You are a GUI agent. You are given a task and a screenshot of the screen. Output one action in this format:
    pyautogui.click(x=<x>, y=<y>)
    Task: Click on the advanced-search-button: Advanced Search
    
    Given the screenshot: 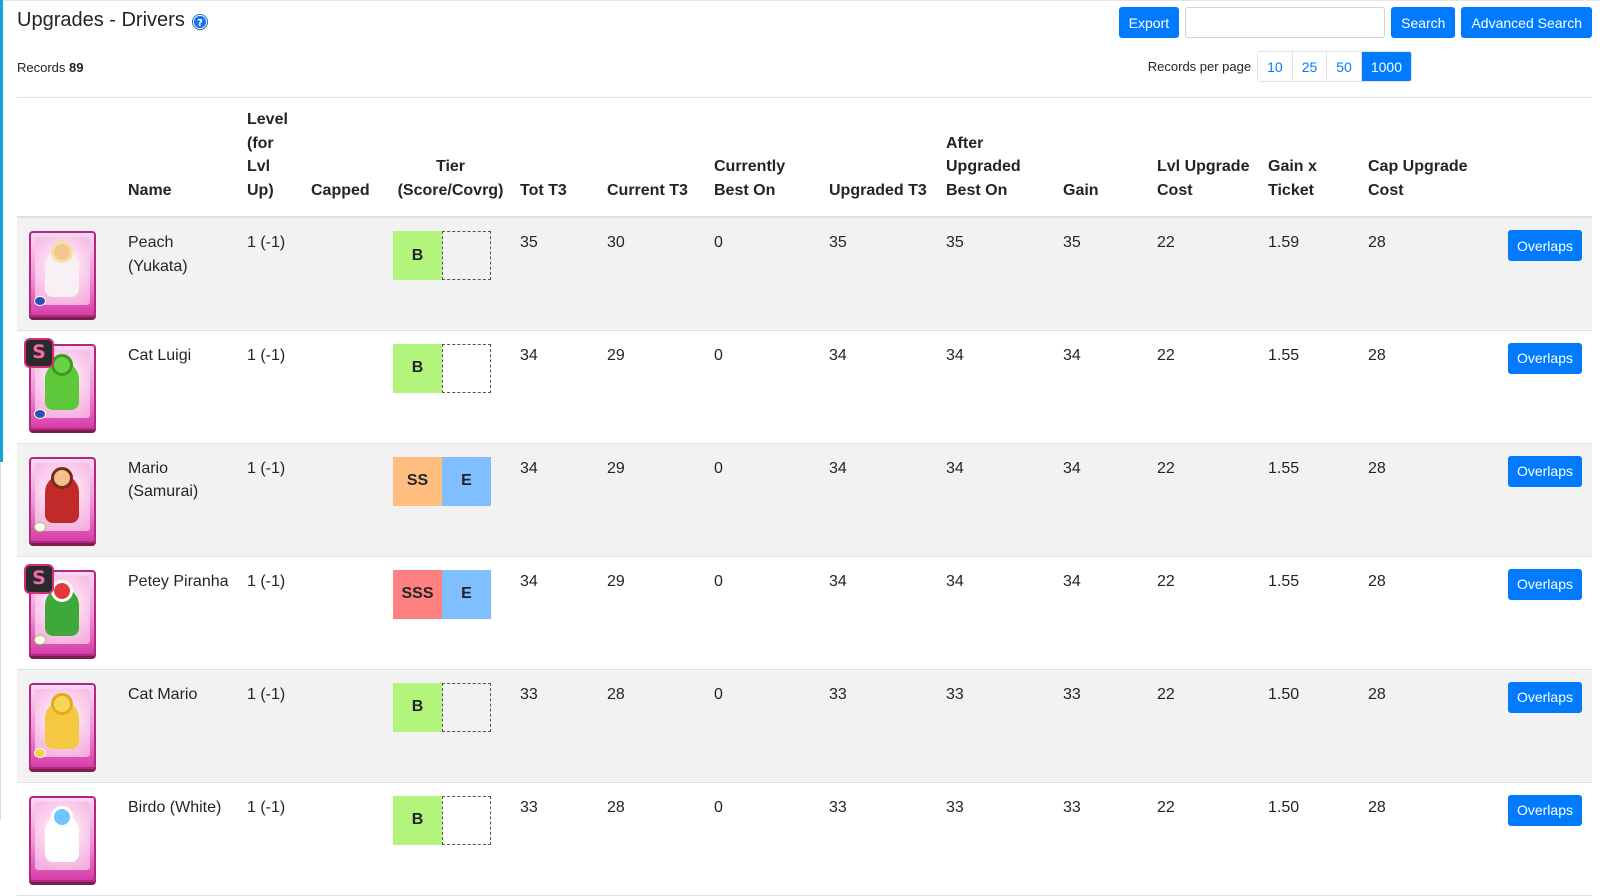 What is the action you would take?
    pyautogui.click(x=1526, y=22)
    